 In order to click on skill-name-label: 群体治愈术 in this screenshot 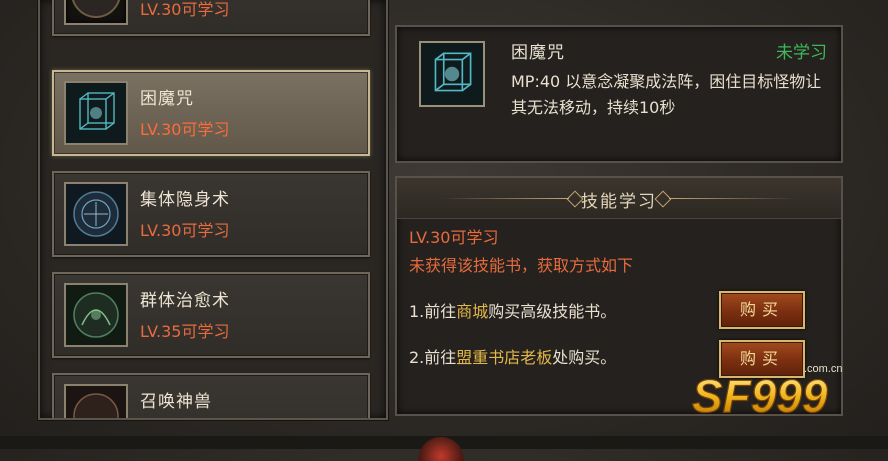, I will do `click(185, 301)`.